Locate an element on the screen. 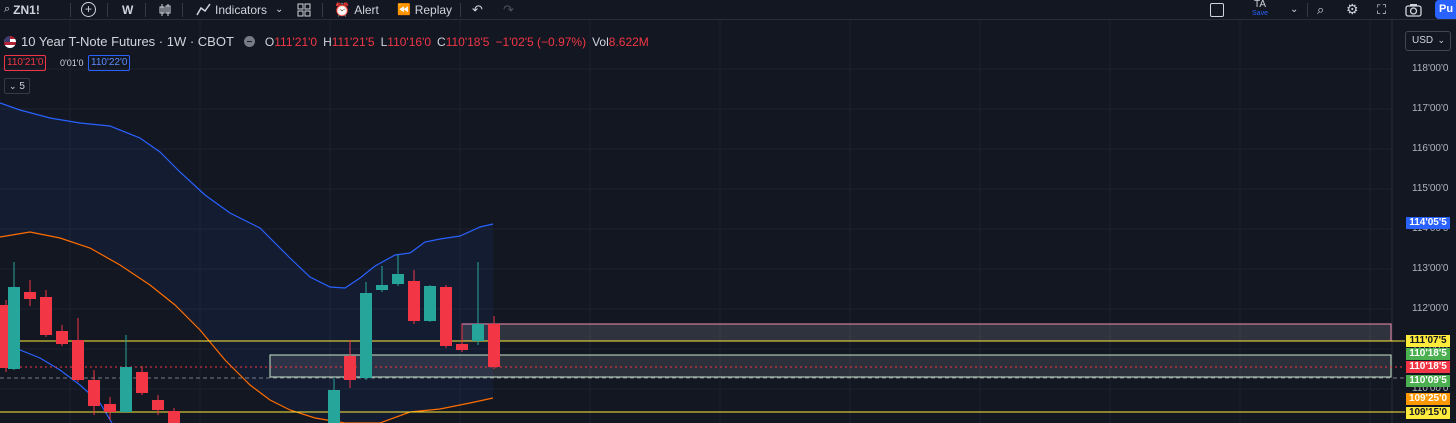 The image size is (1456, 423). hide-legend-button is located at coordinates (249, 41).